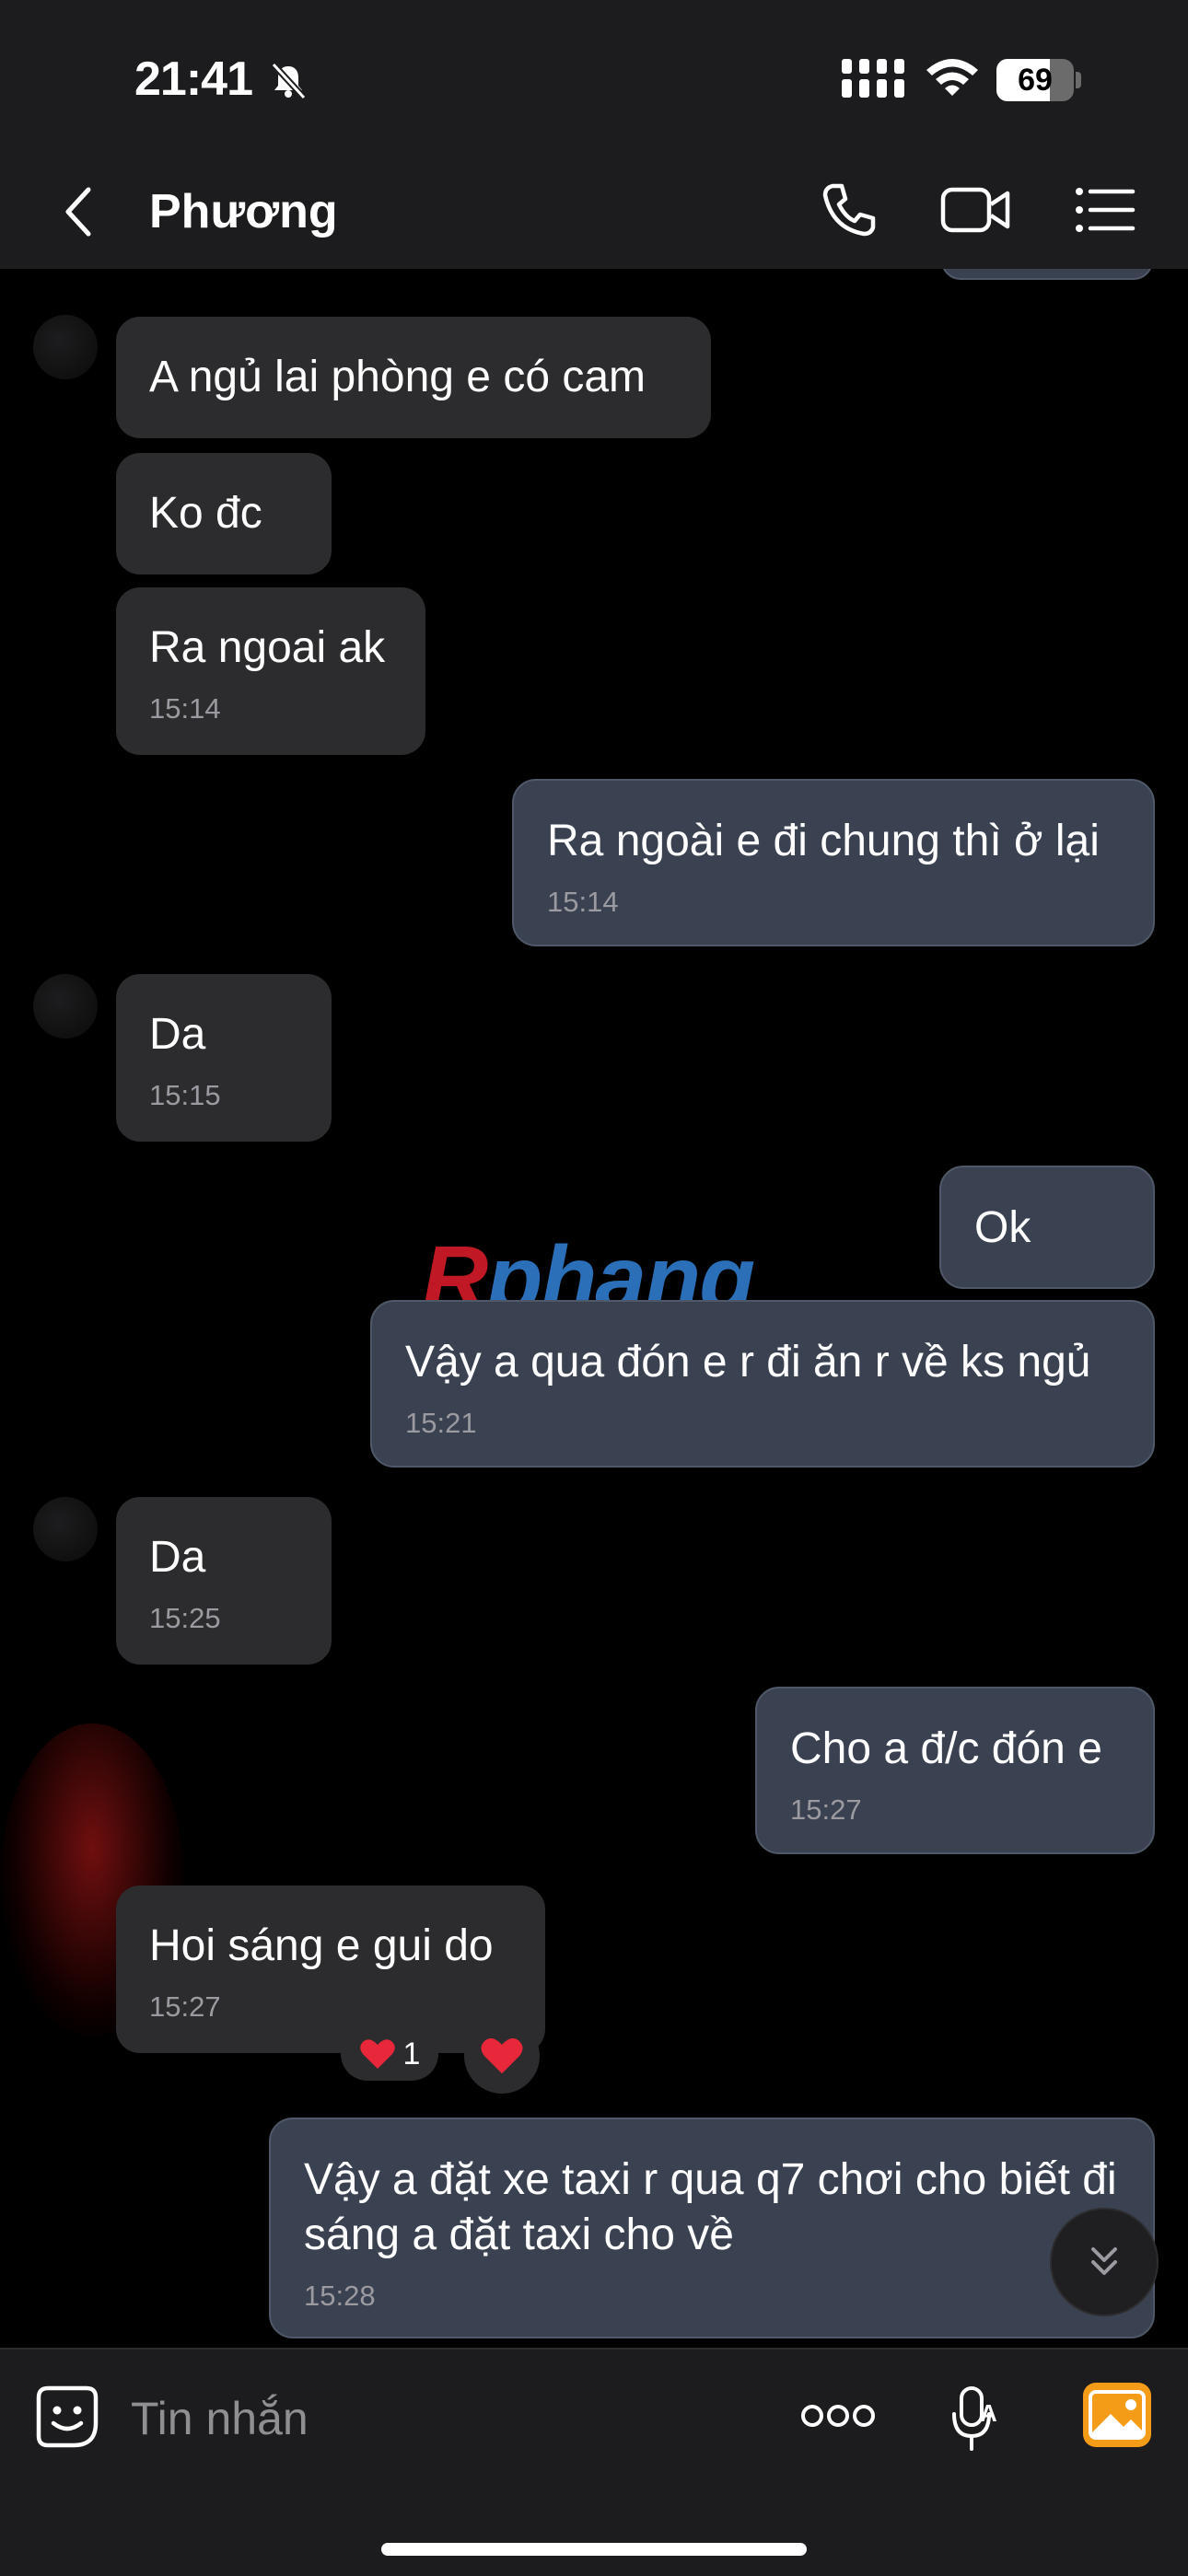 This screenshot has width=1188, height=2576. Describe the element at coordinates (397, 377) in the screenshot. I see `message-text: A ngủ lai phòng e có cam` at that location.